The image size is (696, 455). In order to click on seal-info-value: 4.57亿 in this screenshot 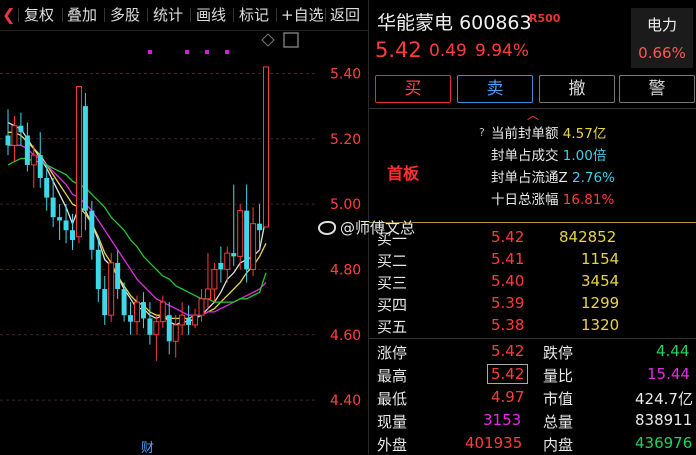, I will do `click(584, 134)`.